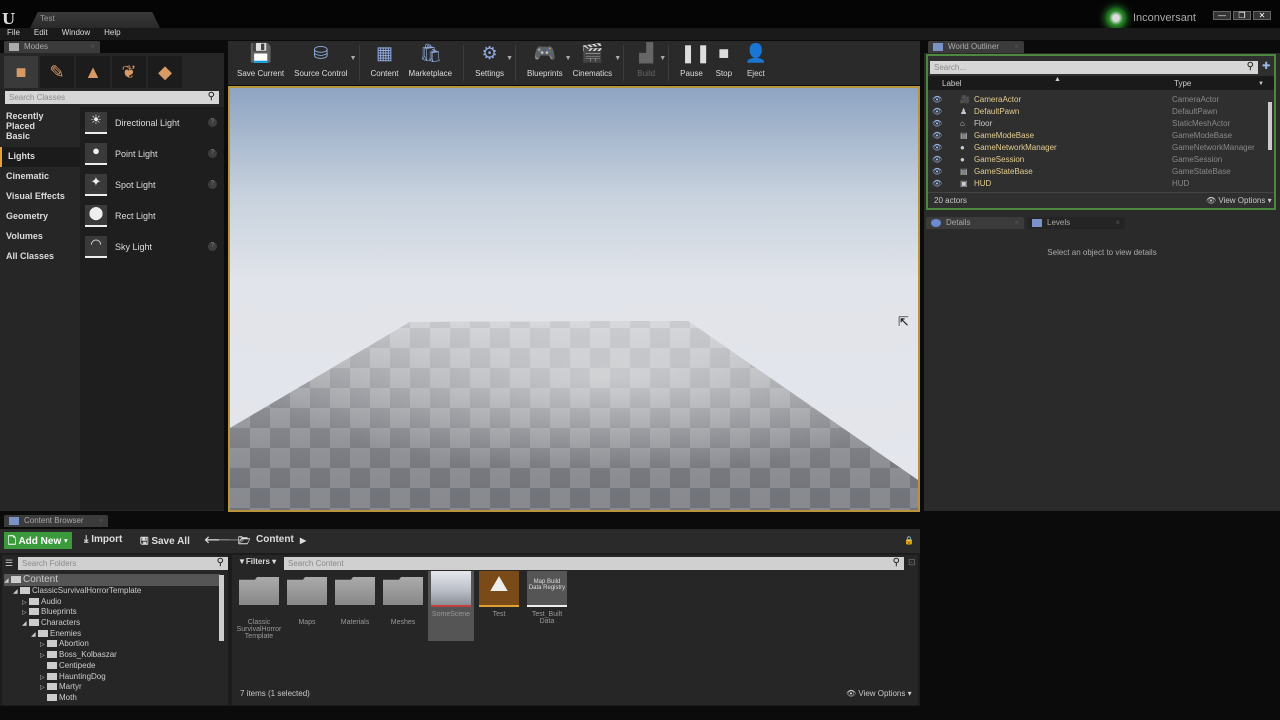 Image resolution: width=1280 pixels, height=720 pixels. What do you see at coordinates (1242, 15) in the screenshot?
I see `maximize-button: ❐` at bounding box center [1242, 15].